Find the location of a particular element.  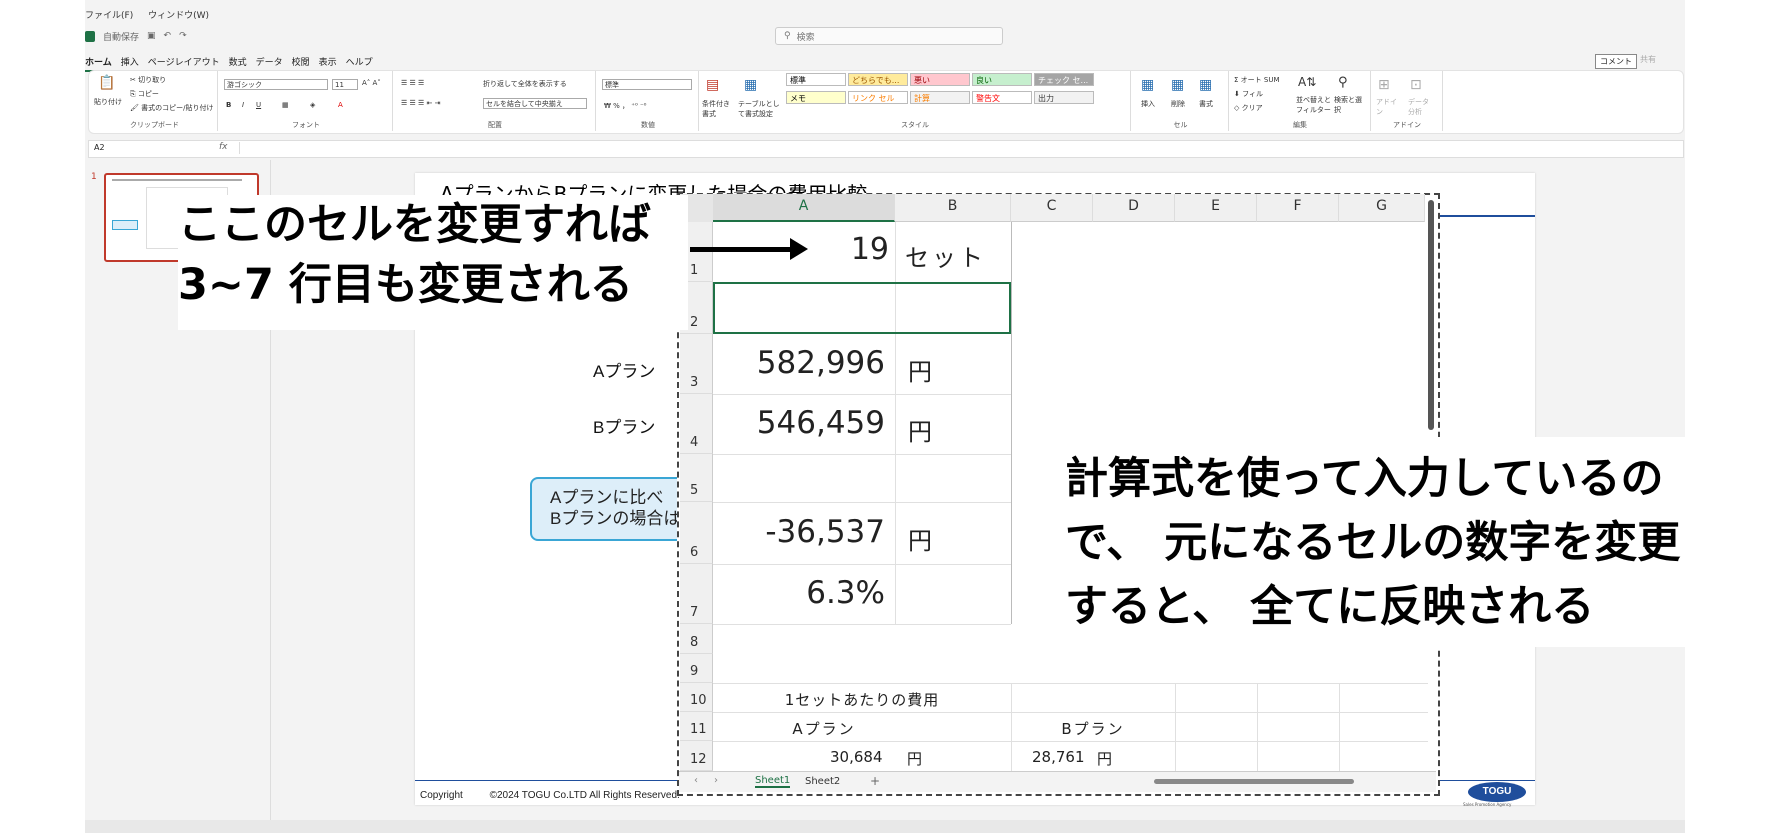

column-header-g: G is located at coordinates (1382, 208).